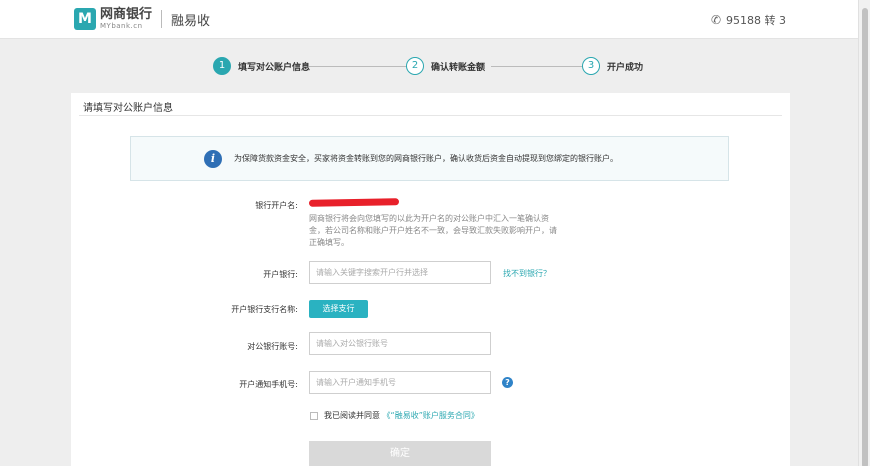 Image resolution: width=870 pixels, height=466 pixels. Describe the element at coordinates (338, 309) in the screenshot. I see `select-branch-button: 选择支行` at that location.